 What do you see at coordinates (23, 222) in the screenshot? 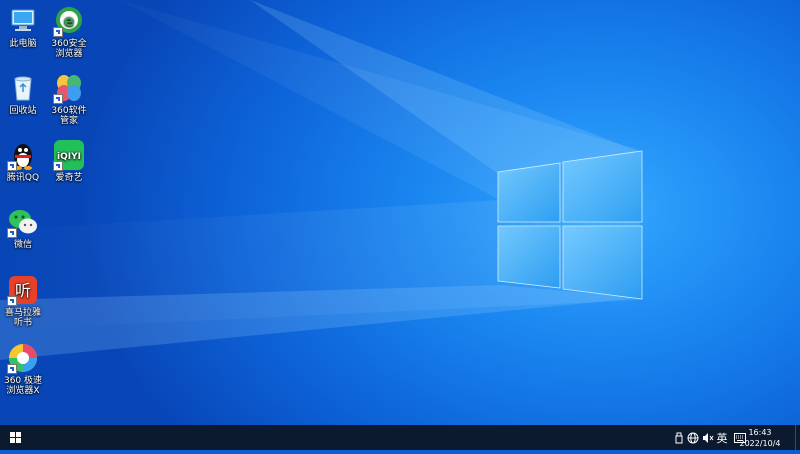
I see `wechat-icon` at bounding box center [23, 222].